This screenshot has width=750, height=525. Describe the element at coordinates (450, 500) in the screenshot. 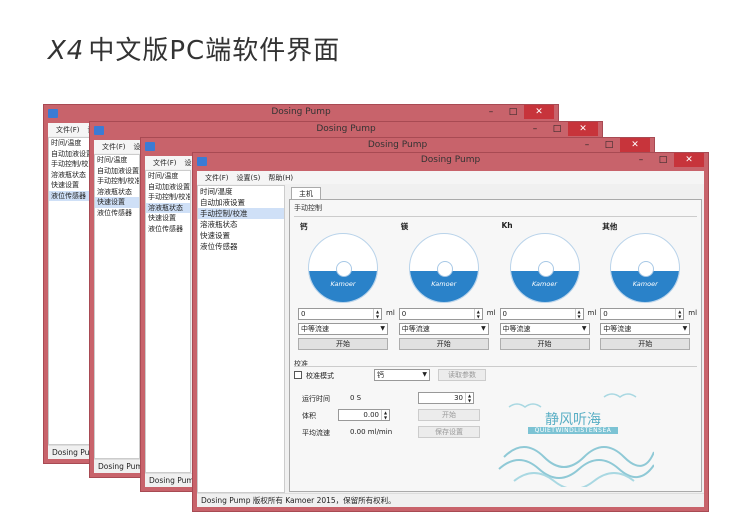

I see `status-bar: Dosing Pump 版权所有 Kamoer 2015，保留所有权利。` at that location.